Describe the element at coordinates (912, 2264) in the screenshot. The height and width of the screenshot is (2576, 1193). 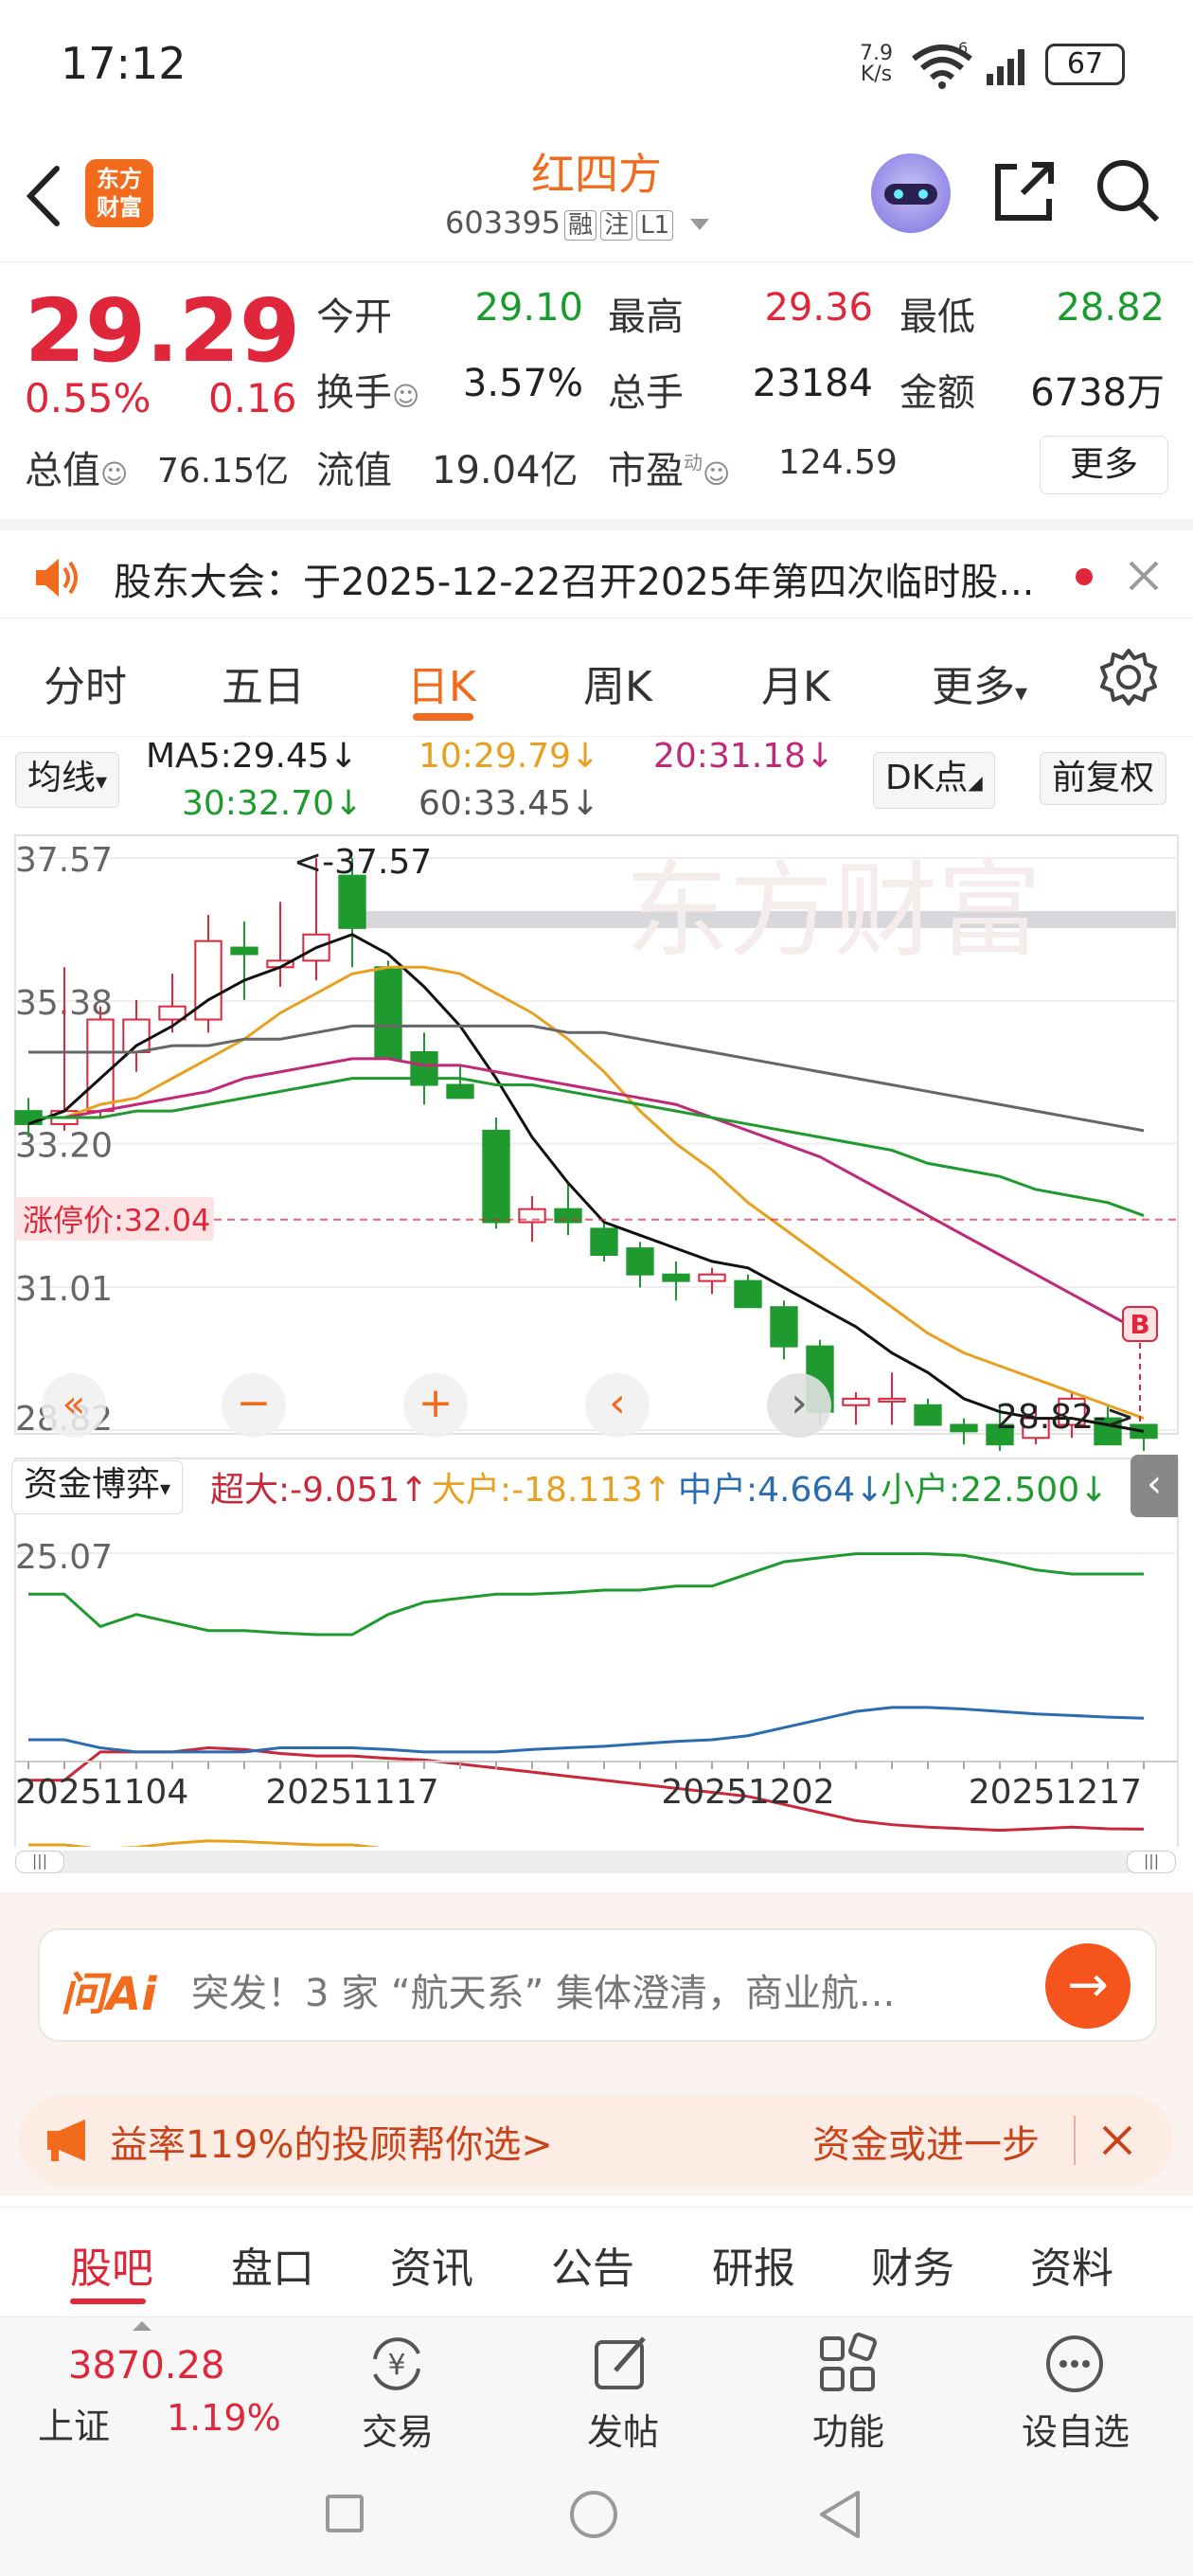
I see `tab-financials: 财务` at that location.